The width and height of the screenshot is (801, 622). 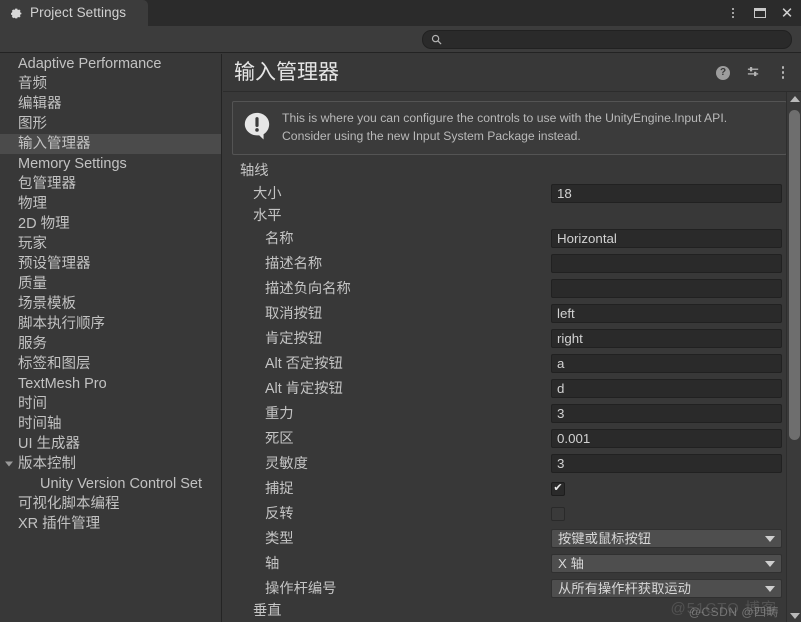 I want to click on tab-project-settings: Project Settings, so click(x=74, y=13).